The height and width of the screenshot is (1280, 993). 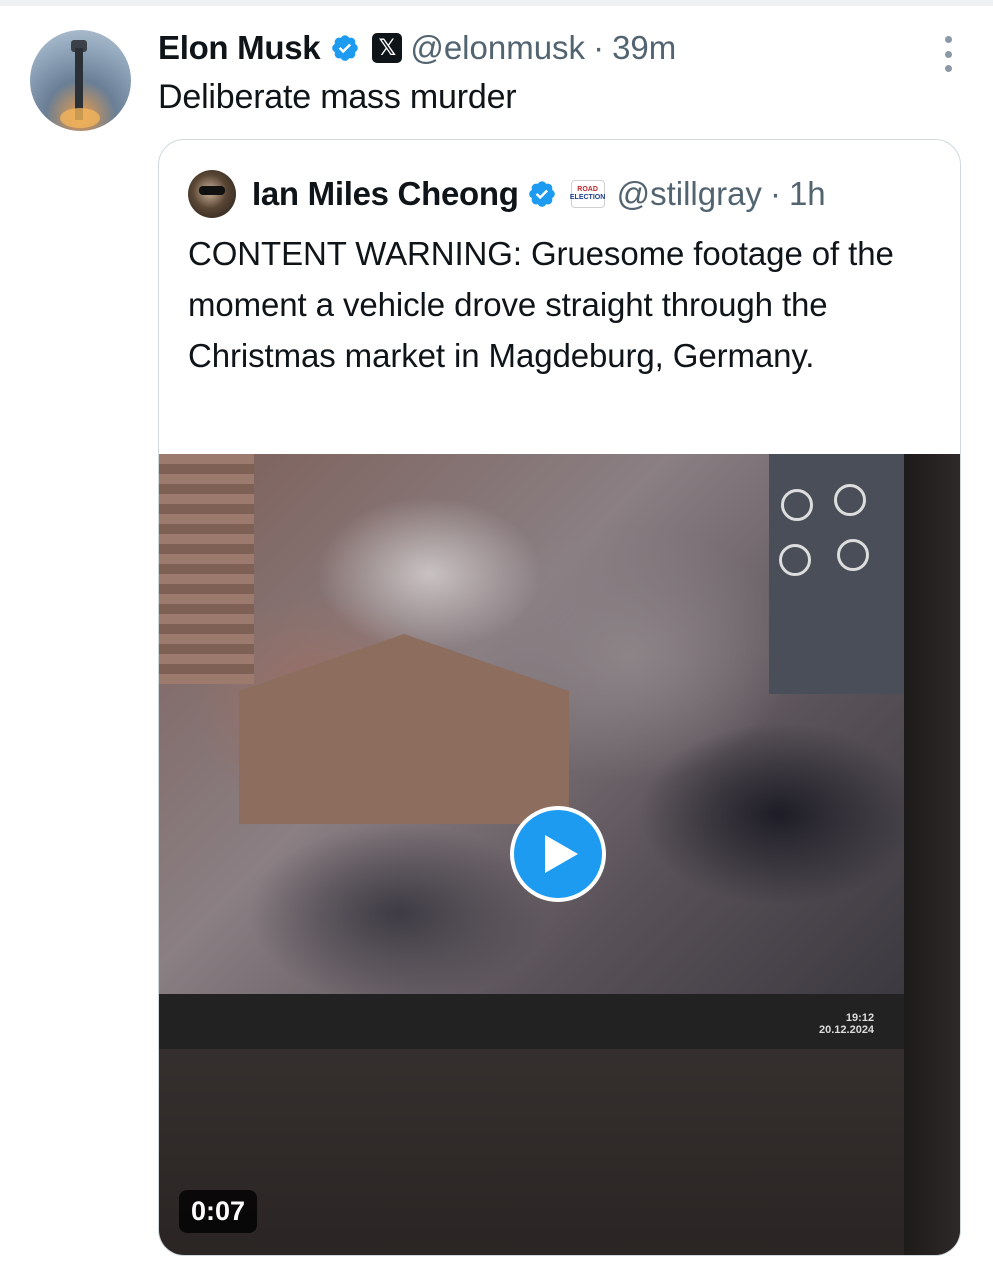 I want to click on more-options-icon, so click(x=949, y=54).